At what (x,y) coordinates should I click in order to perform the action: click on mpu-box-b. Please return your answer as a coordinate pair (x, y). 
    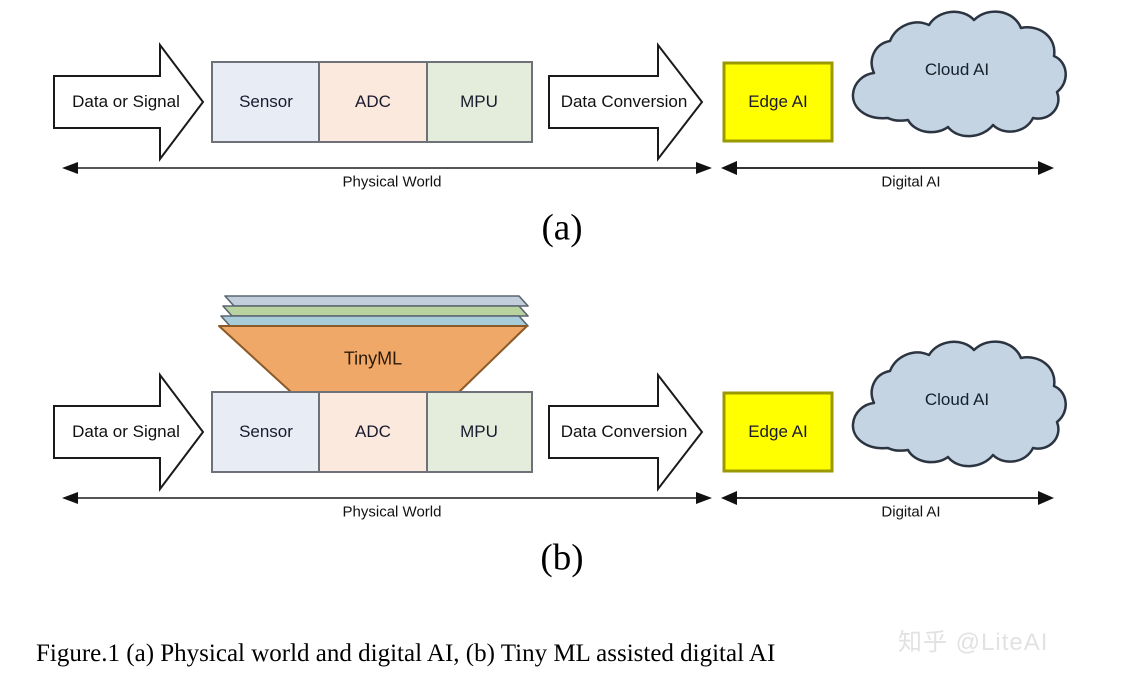
    Looking at the image, I should click on (479, 432).